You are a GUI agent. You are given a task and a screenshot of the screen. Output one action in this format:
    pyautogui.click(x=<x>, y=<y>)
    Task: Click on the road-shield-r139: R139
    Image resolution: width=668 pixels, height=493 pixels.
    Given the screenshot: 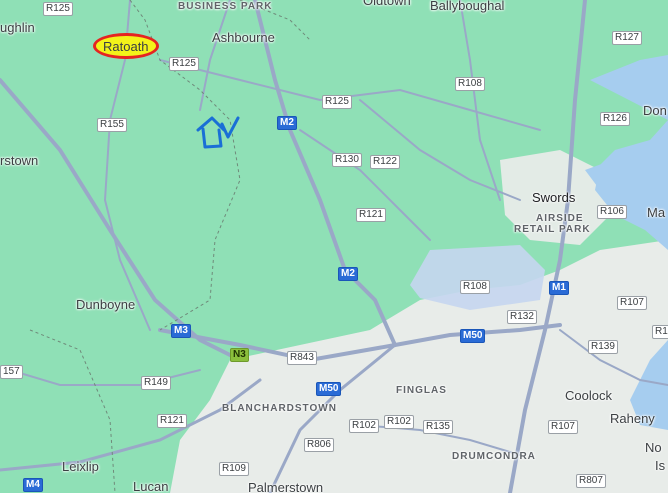 What is the action you would take?
    pyautogui.click(x=603, y=347)
    